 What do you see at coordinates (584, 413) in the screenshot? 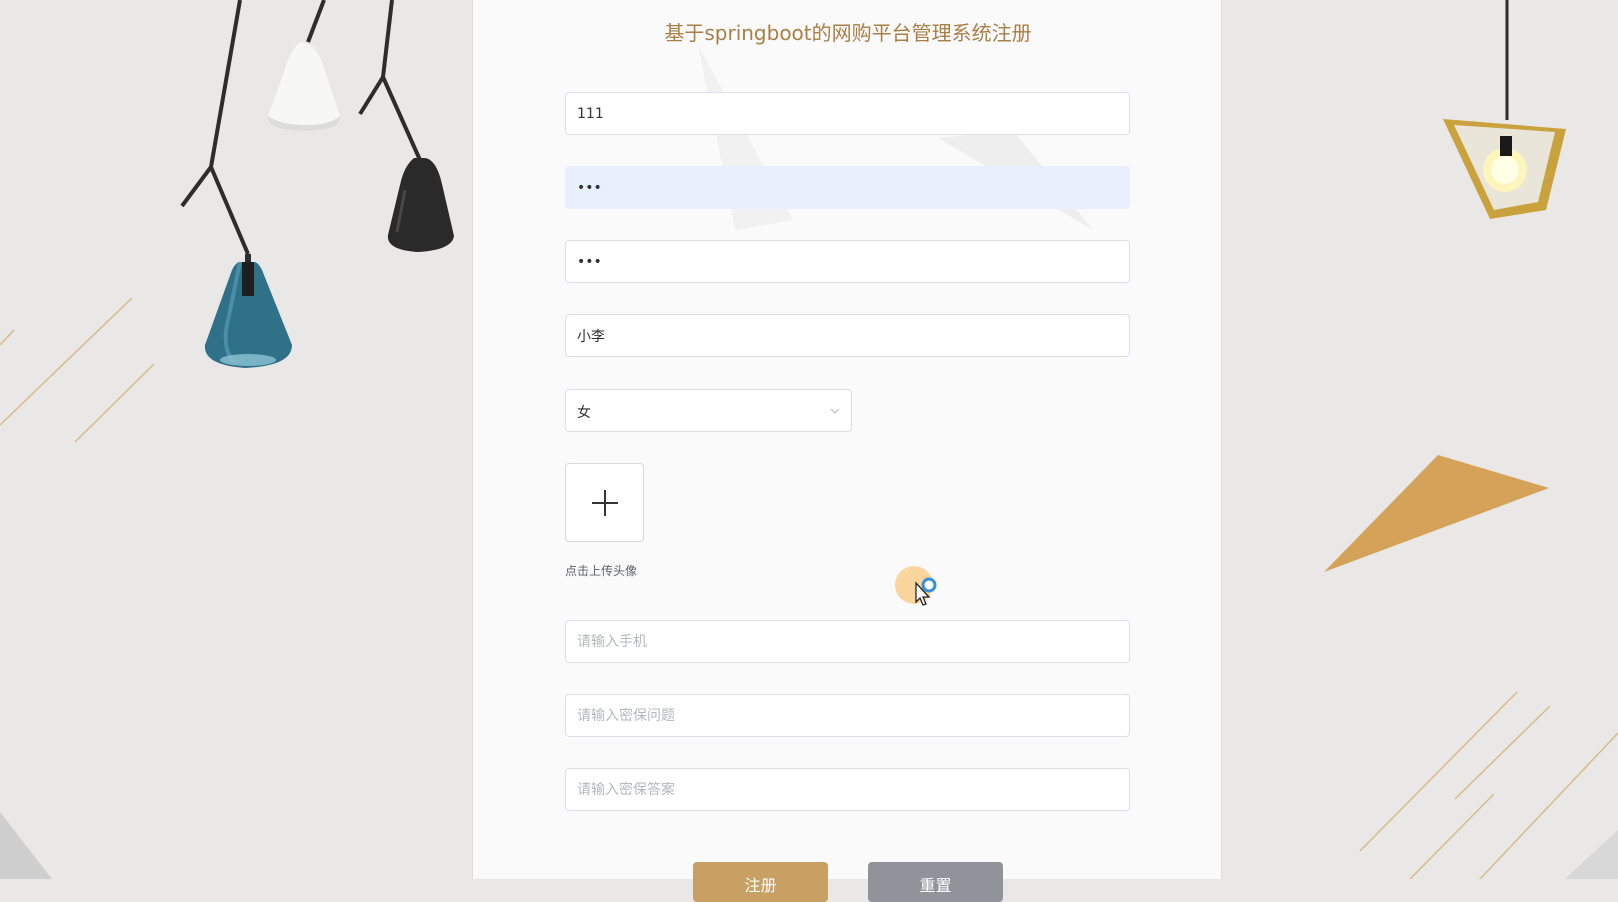
I see `gender-selected-value: 女` at bounding box center [584, 413].